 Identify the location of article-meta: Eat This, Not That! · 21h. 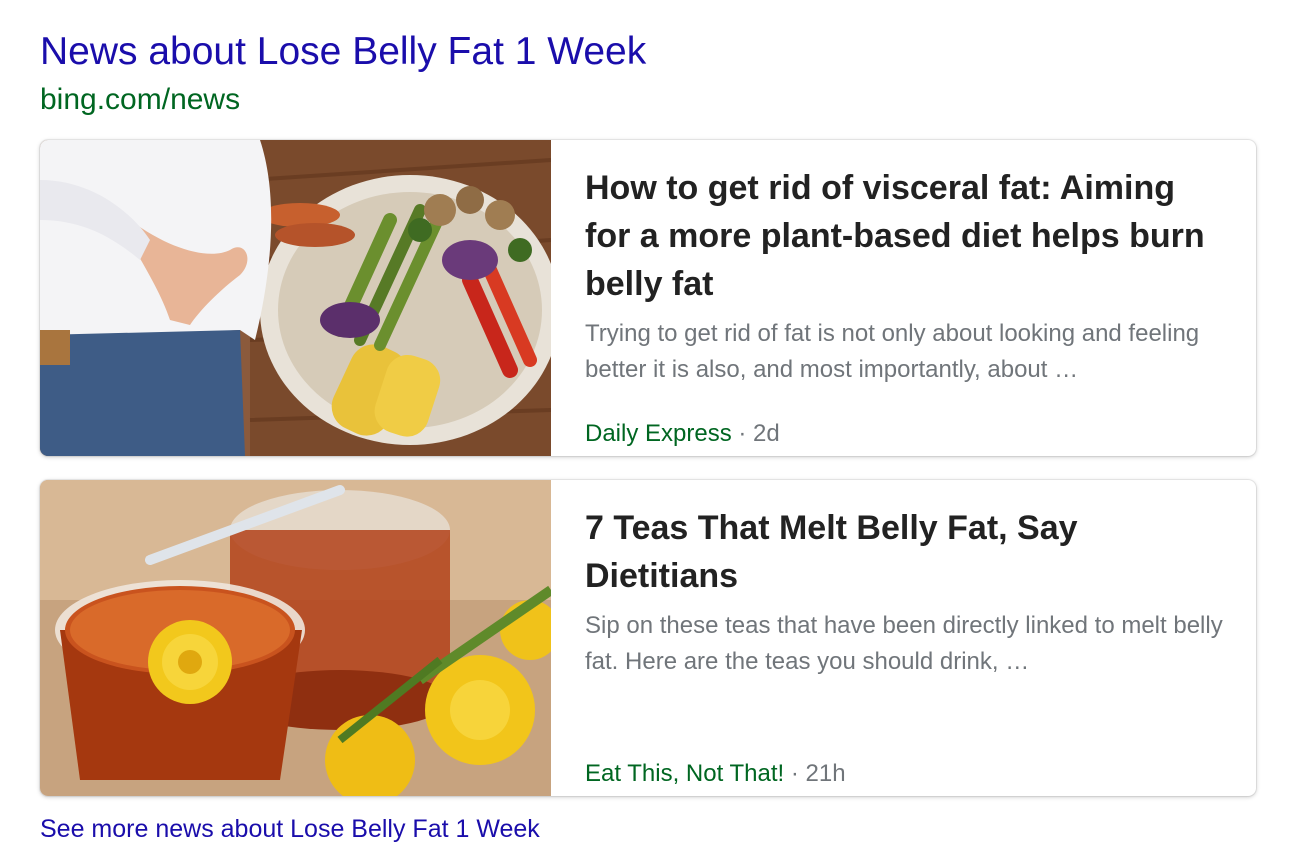
(715, 774).